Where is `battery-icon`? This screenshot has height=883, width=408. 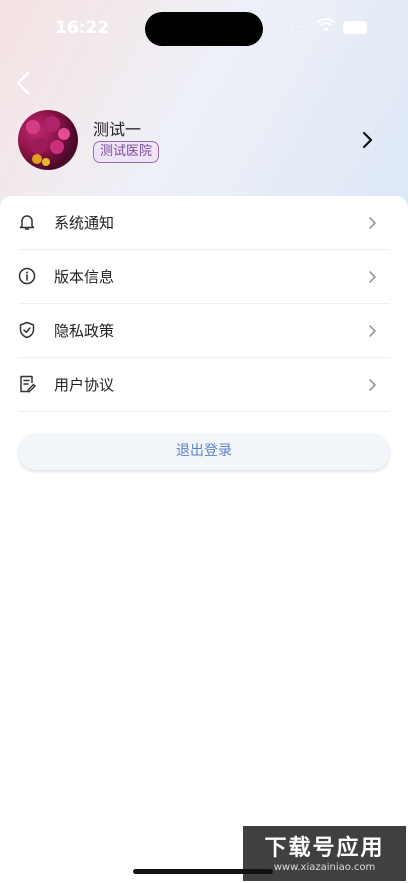 battery-icon is located at coordinates (355, 27).